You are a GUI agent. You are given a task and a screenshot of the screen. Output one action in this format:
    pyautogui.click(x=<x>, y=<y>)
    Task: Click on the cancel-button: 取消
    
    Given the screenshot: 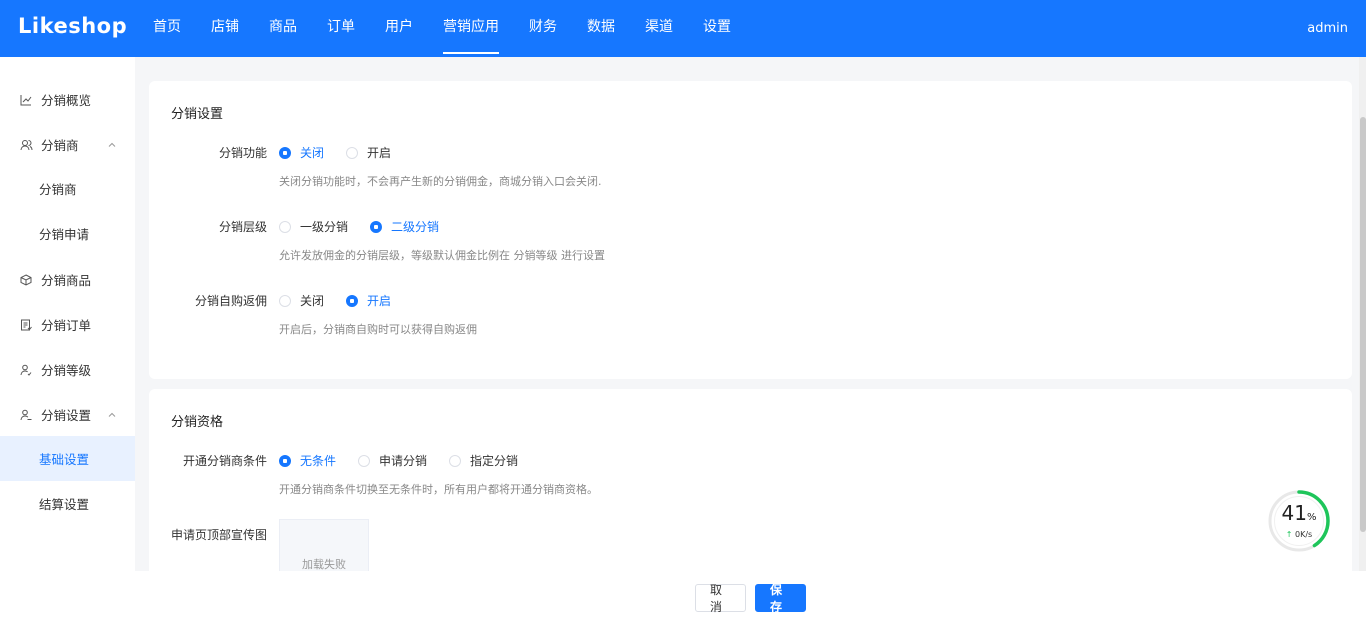 What is the action you would take?
    pyautogui.click(x=720, y=598)
    